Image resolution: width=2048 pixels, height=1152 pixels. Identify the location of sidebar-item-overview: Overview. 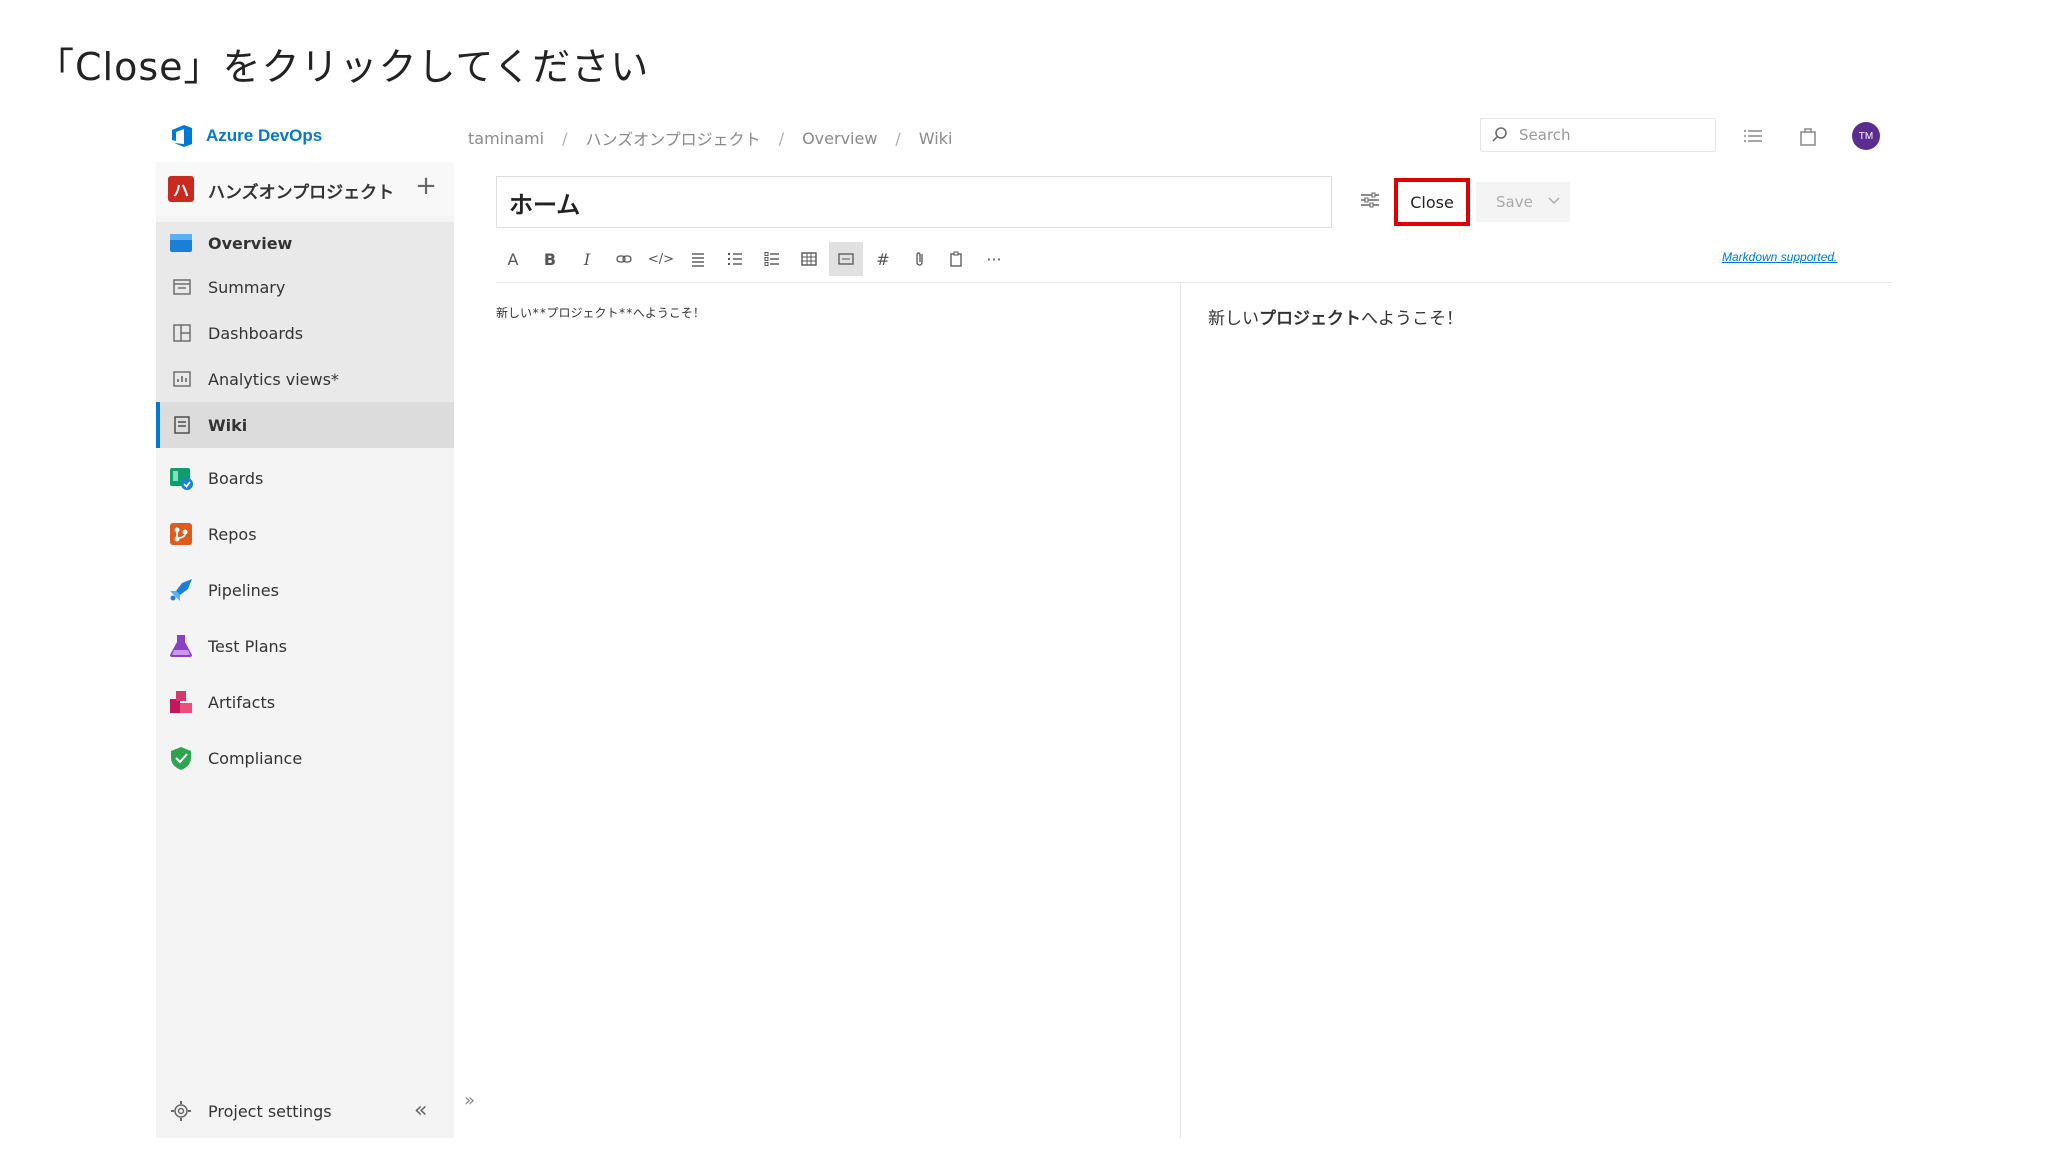
(305, 243).